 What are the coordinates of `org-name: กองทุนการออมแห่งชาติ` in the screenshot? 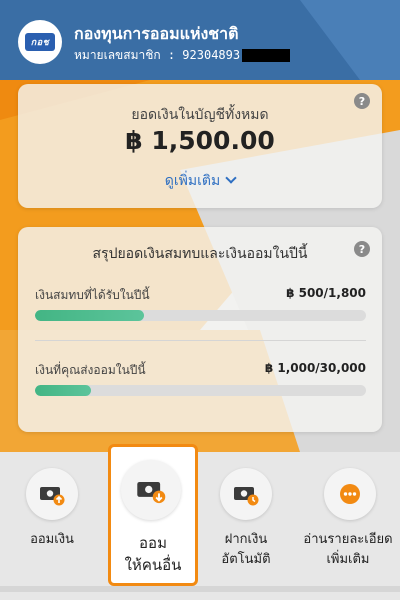 It's located at (156, 33).